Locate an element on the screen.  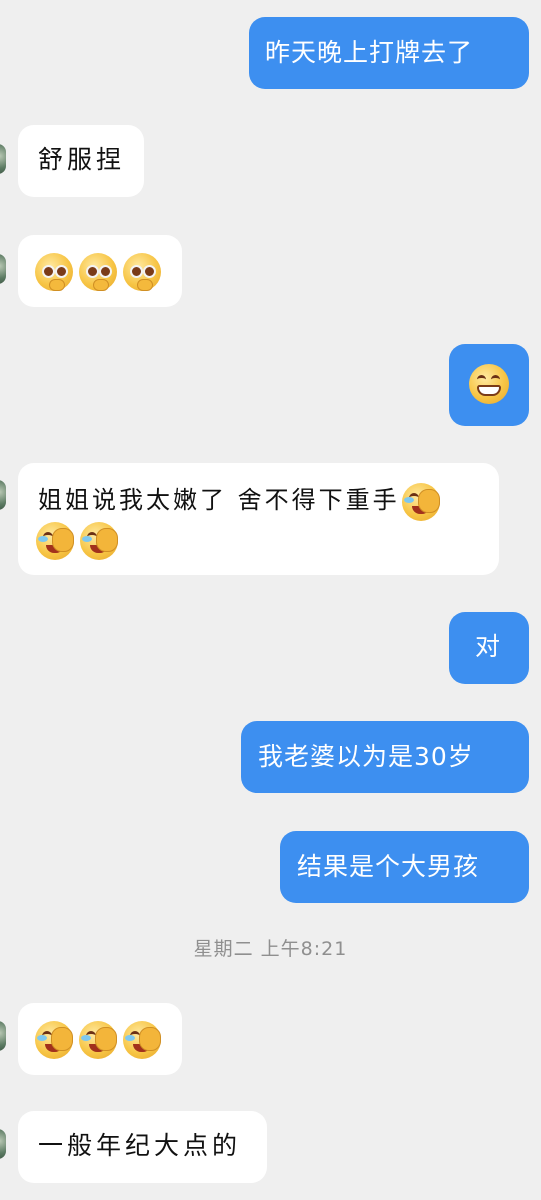
incoming-message: 舒服捏 is located at coordinates (81, 161).